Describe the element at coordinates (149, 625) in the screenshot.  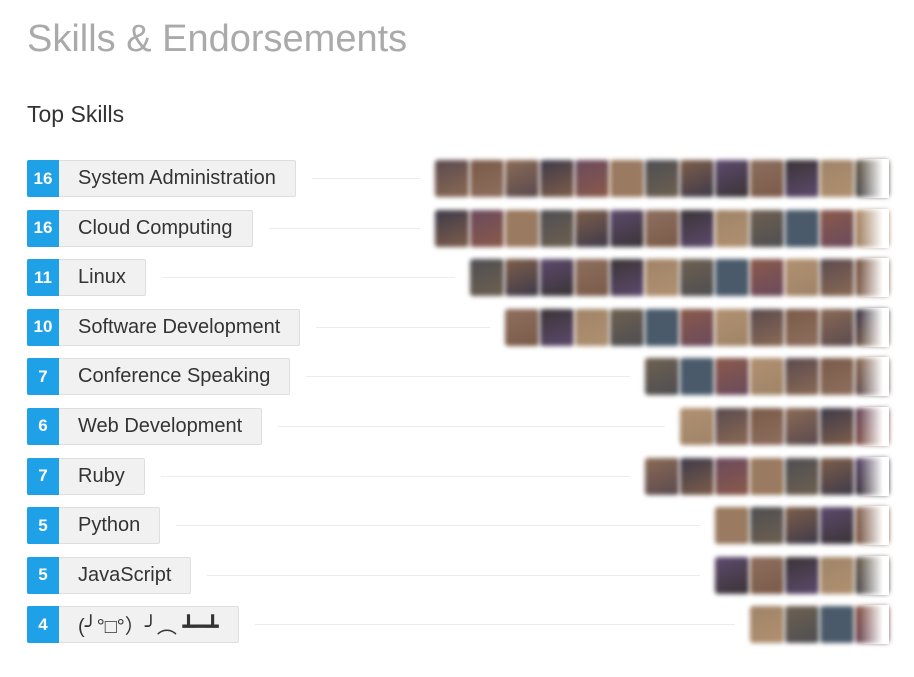
I see `skill-name: (╯°□°）╯︵ ┻━┻` at that location.